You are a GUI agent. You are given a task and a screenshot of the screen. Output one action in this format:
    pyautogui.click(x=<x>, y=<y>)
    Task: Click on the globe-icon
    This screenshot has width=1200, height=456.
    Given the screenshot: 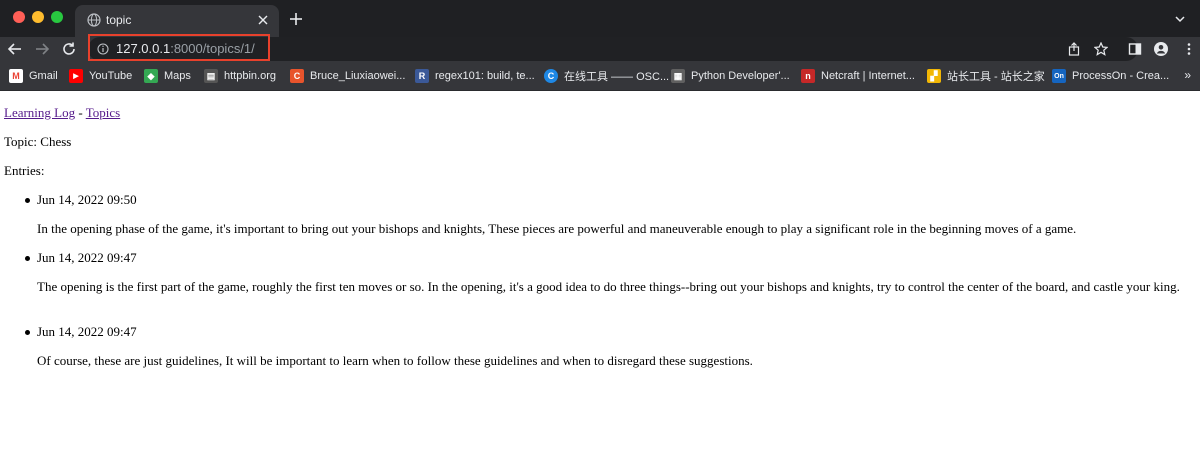 What is the action you would take?
    pyautogui.click(x=94, y=20)
    